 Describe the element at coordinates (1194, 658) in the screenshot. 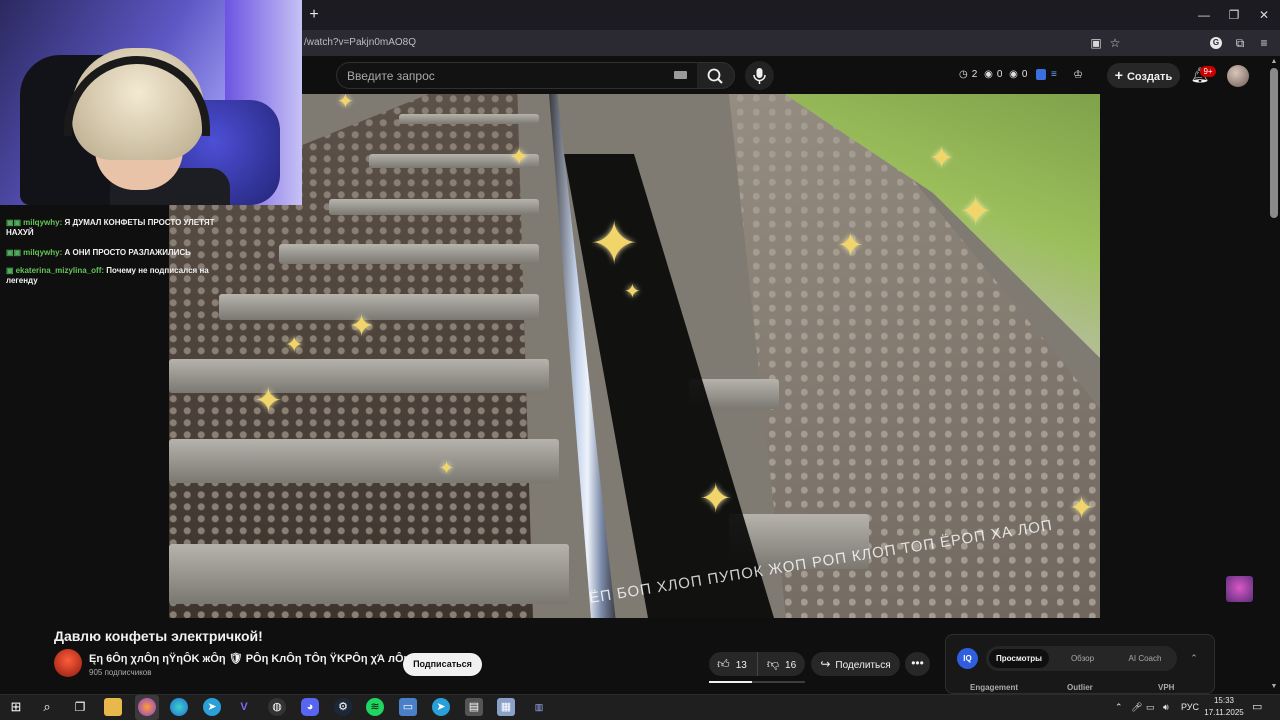

I see `chevron-up-icon: ⌃` at that location.